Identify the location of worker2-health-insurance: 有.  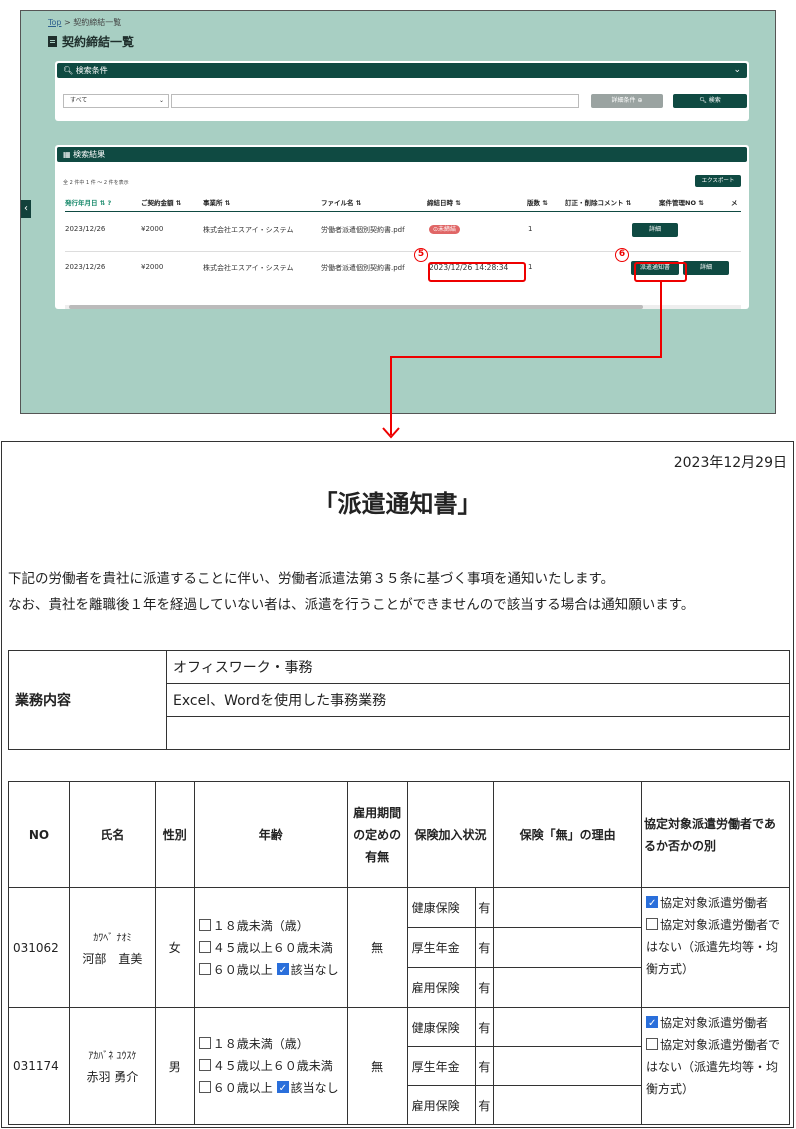
(485, 1027).